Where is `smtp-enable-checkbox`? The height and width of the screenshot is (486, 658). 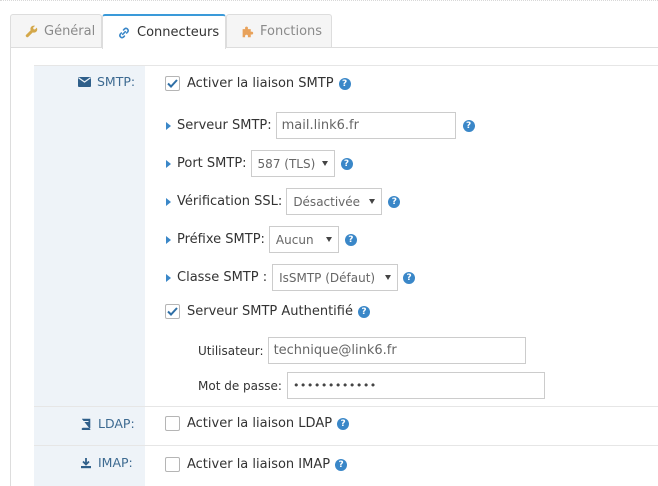 smtp-enable-checkbox is located at coordinates (172, 83).